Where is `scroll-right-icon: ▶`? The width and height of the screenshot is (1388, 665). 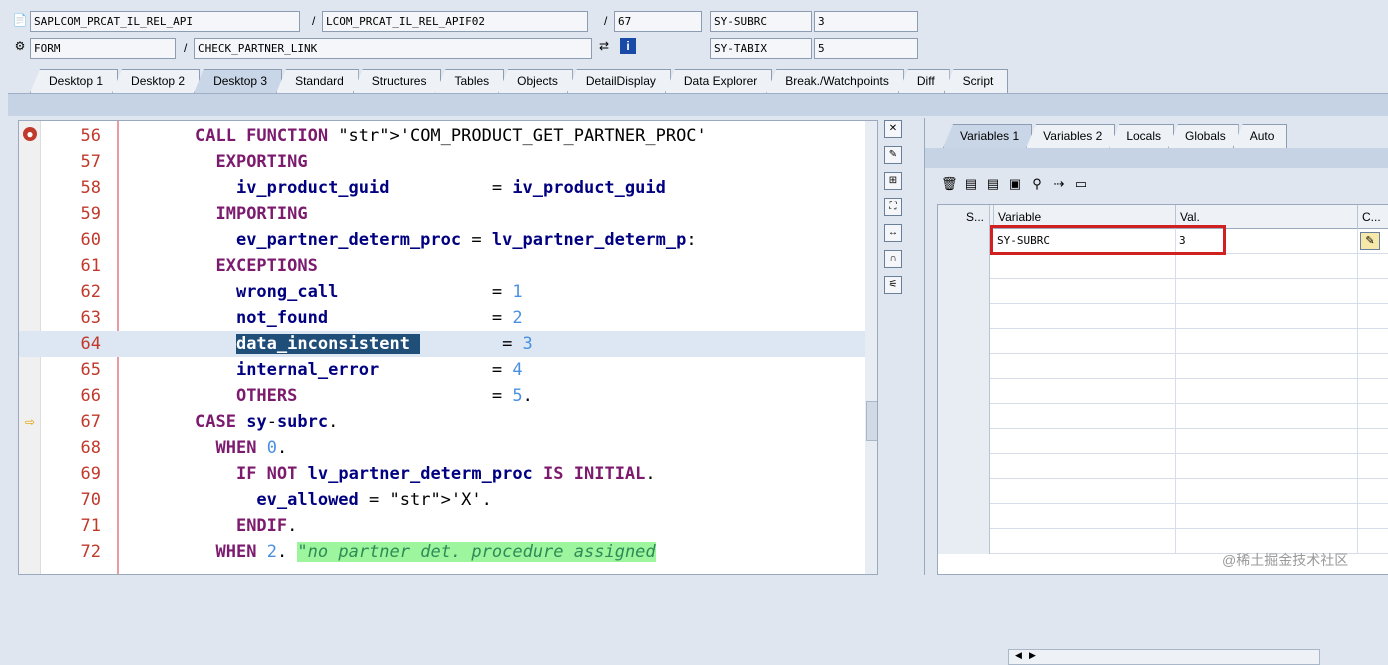
scroll-right-icon: ▶ is located at coordinates (1032, 655).